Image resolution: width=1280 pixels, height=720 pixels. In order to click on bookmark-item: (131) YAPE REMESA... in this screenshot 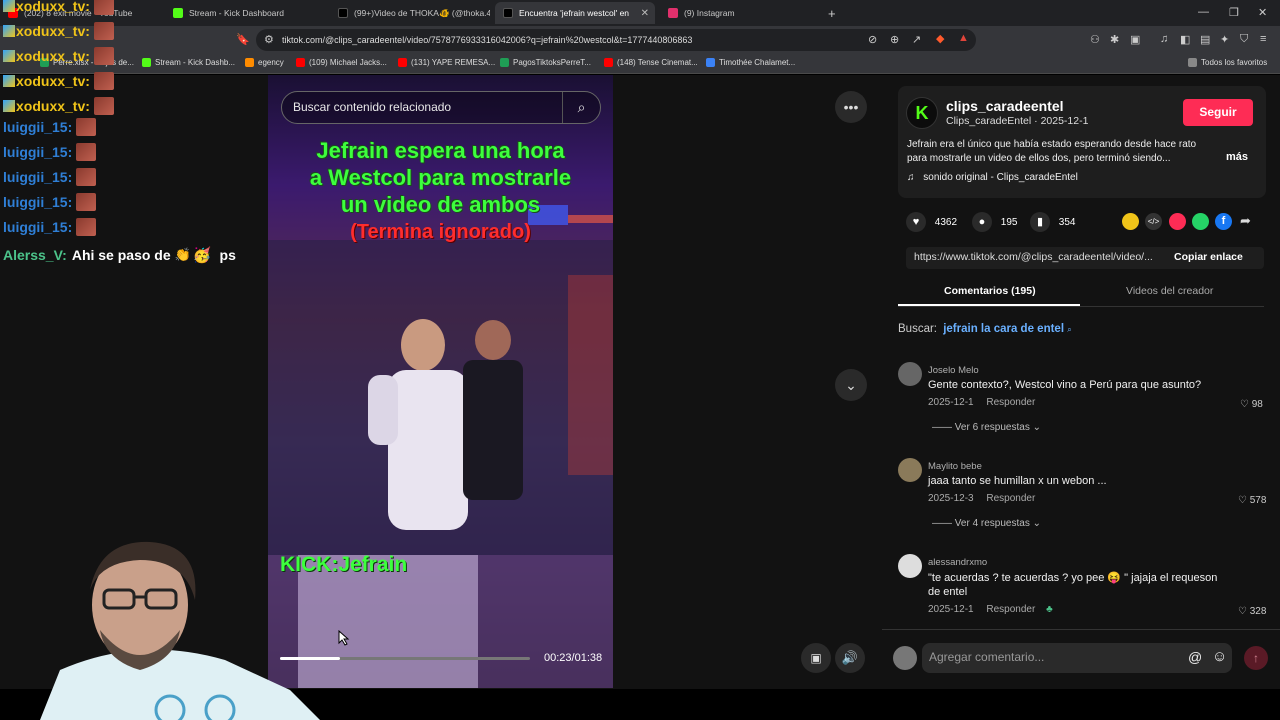, I will do `click(446, 62)`.